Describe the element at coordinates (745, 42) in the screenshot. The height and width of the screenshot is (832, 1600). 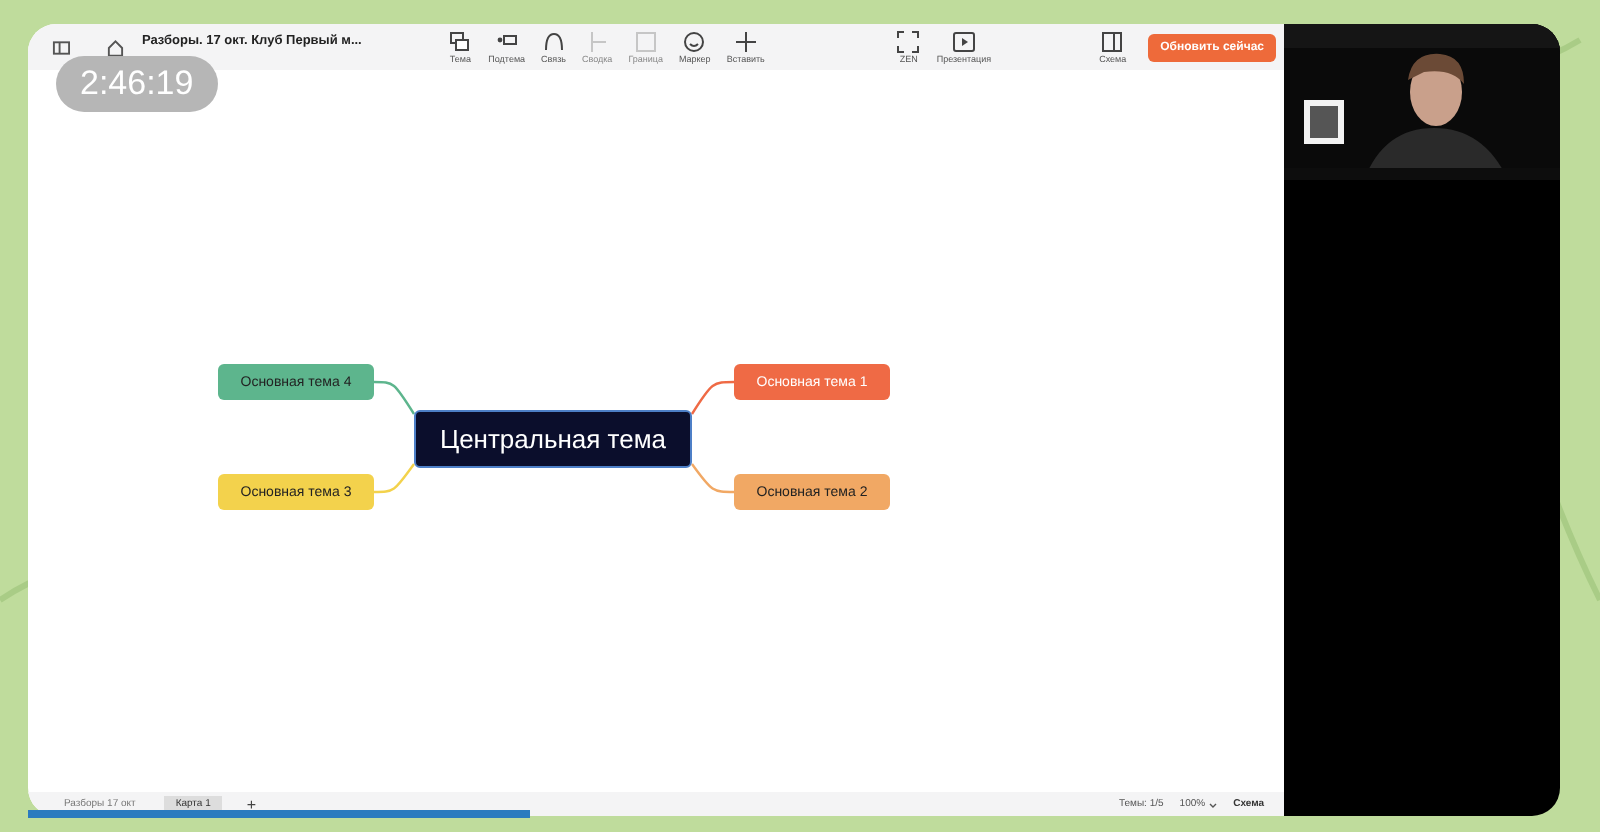
I see `plus-icon` at that location.